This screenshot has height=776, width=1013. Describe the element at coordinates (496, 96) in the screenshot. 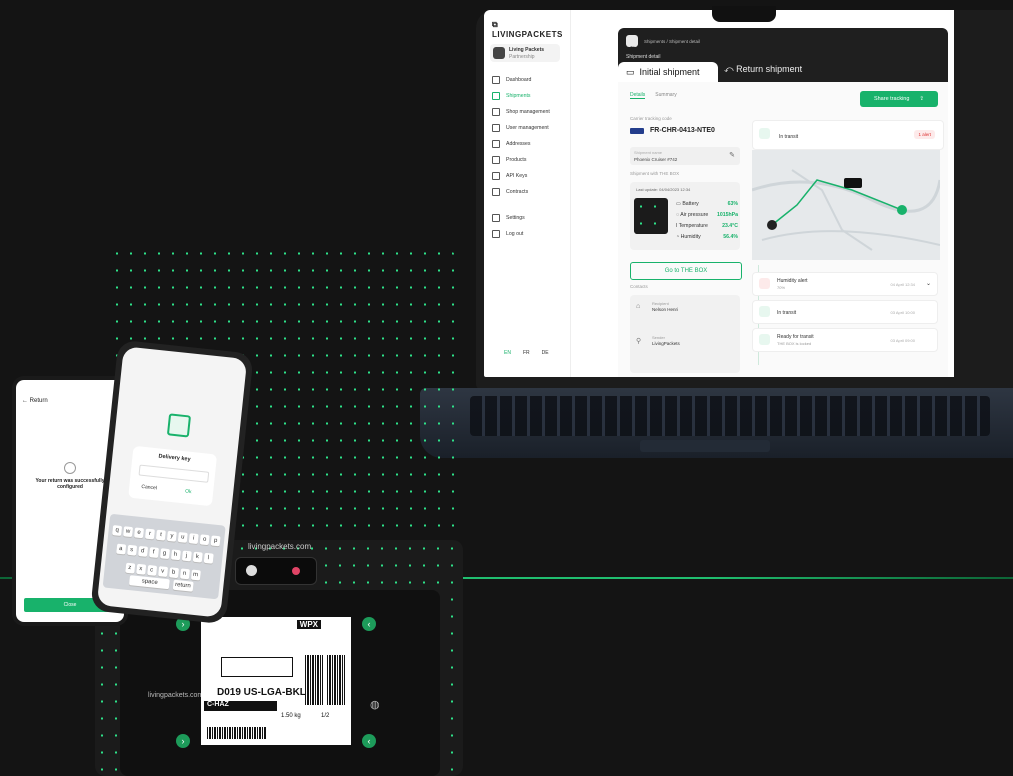

I see `box-icon` at that location.